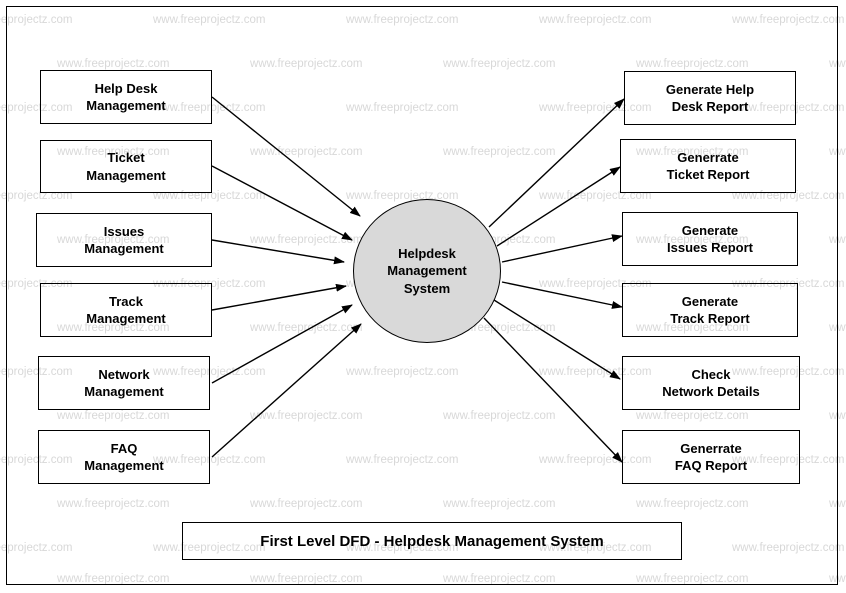 This screenshot has width=846, height=593. I want to click on entity-label: Issues Management, so click(124, 239).